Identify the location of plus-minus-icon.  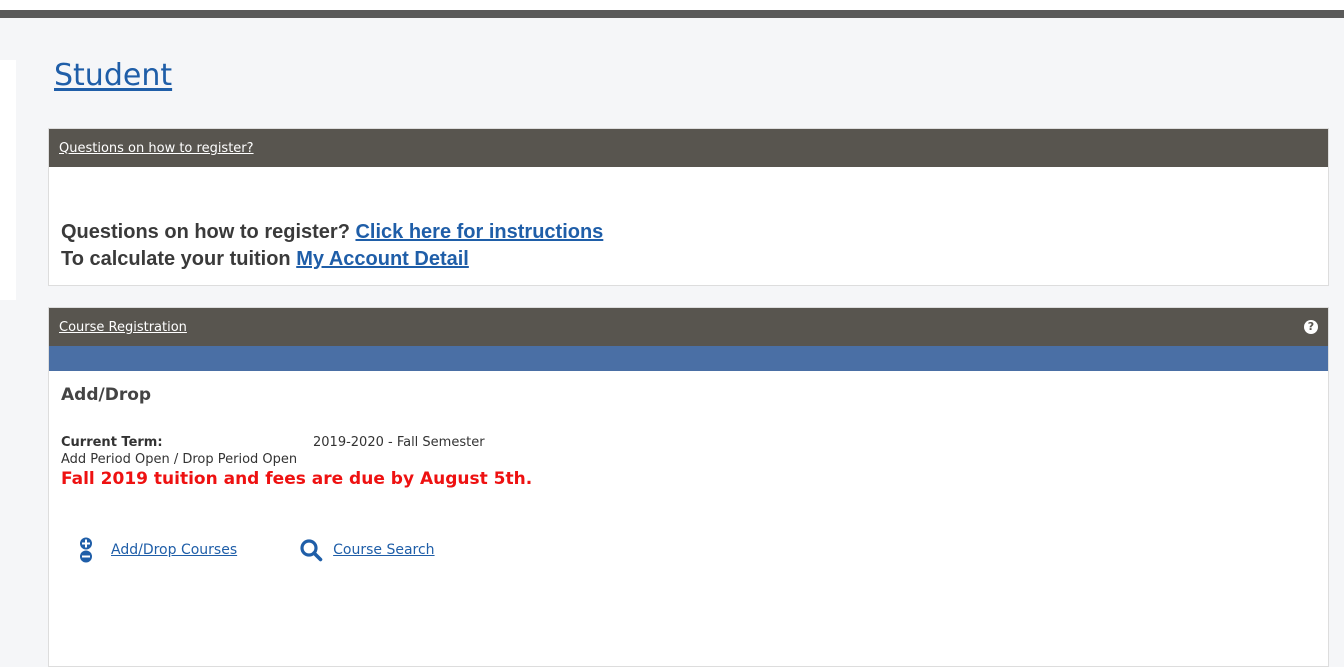
(86, 550).